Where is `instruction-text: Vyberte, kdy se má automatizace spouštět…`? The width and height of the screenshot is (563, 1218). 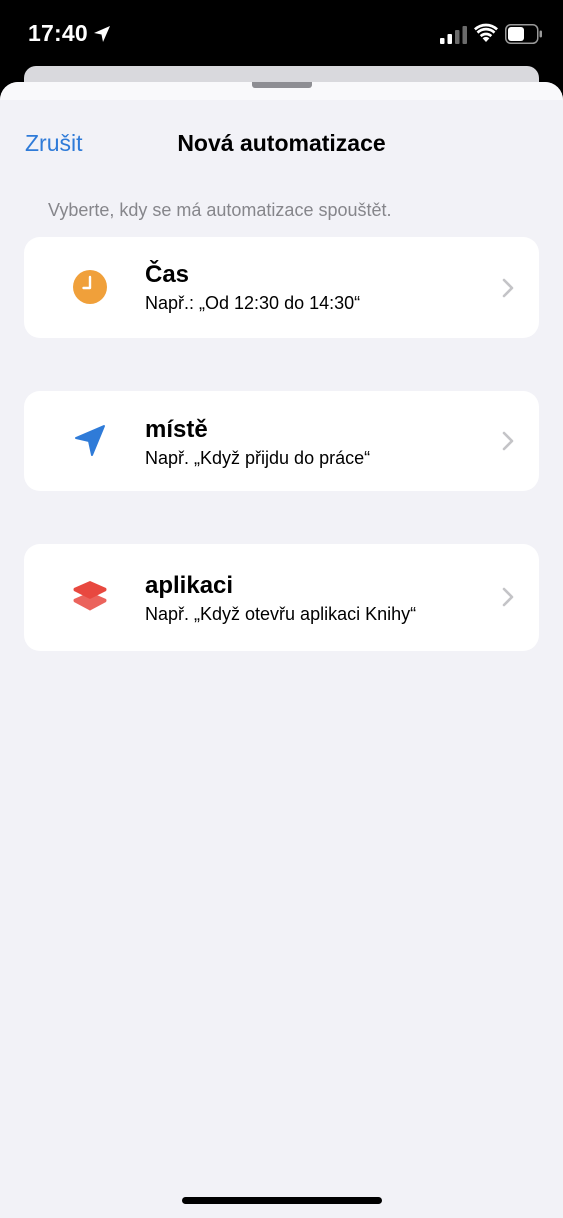 instruction-text: Vyberte, kdy se má automatizace spouštět… is located at coordinates (220, 210).